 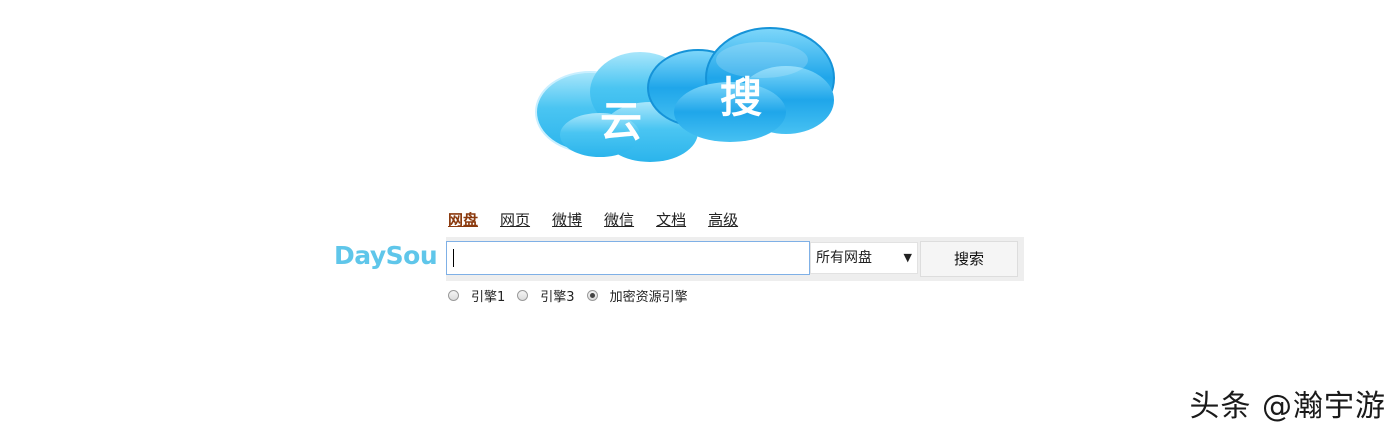 I want to click on radio-engine-1: 引擎1, so click(x=476, y=295).